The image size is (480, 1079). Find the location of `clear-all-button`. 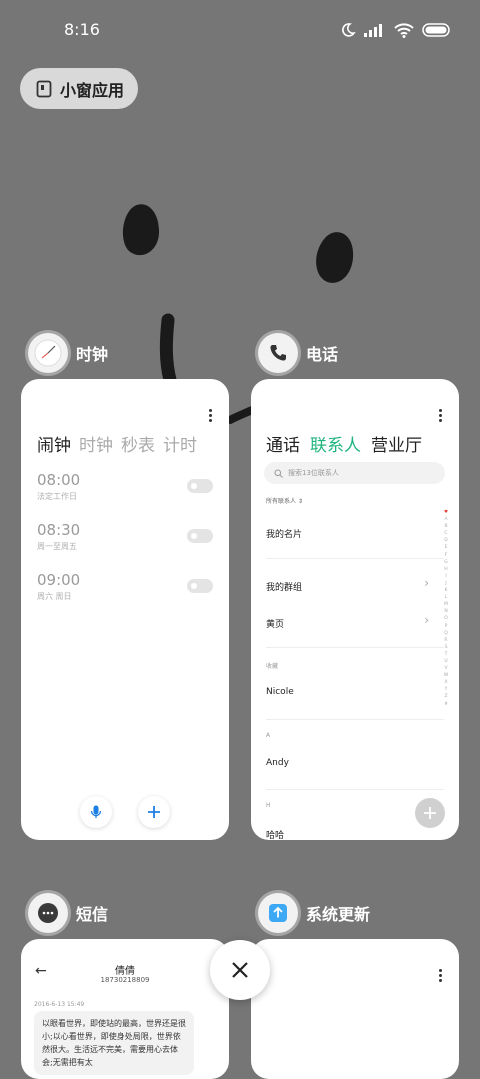

clear-all-button is located at coordinates (240, 970).